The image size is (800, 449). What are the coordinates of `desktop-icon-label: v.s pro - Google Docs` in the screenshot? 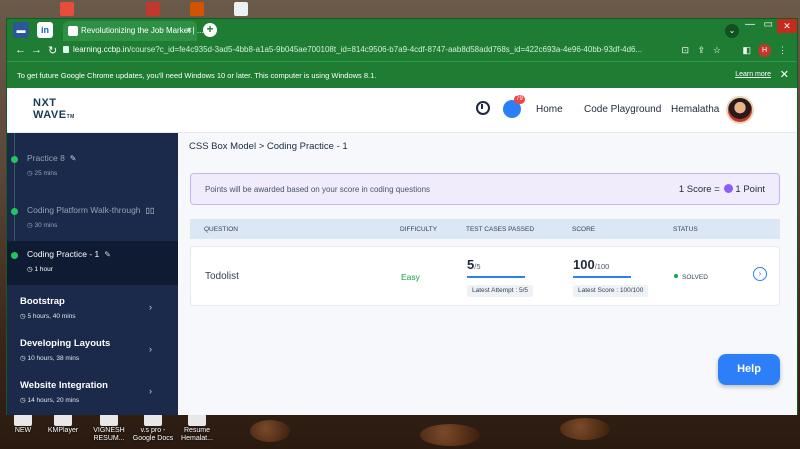 It's located at (153, 434).